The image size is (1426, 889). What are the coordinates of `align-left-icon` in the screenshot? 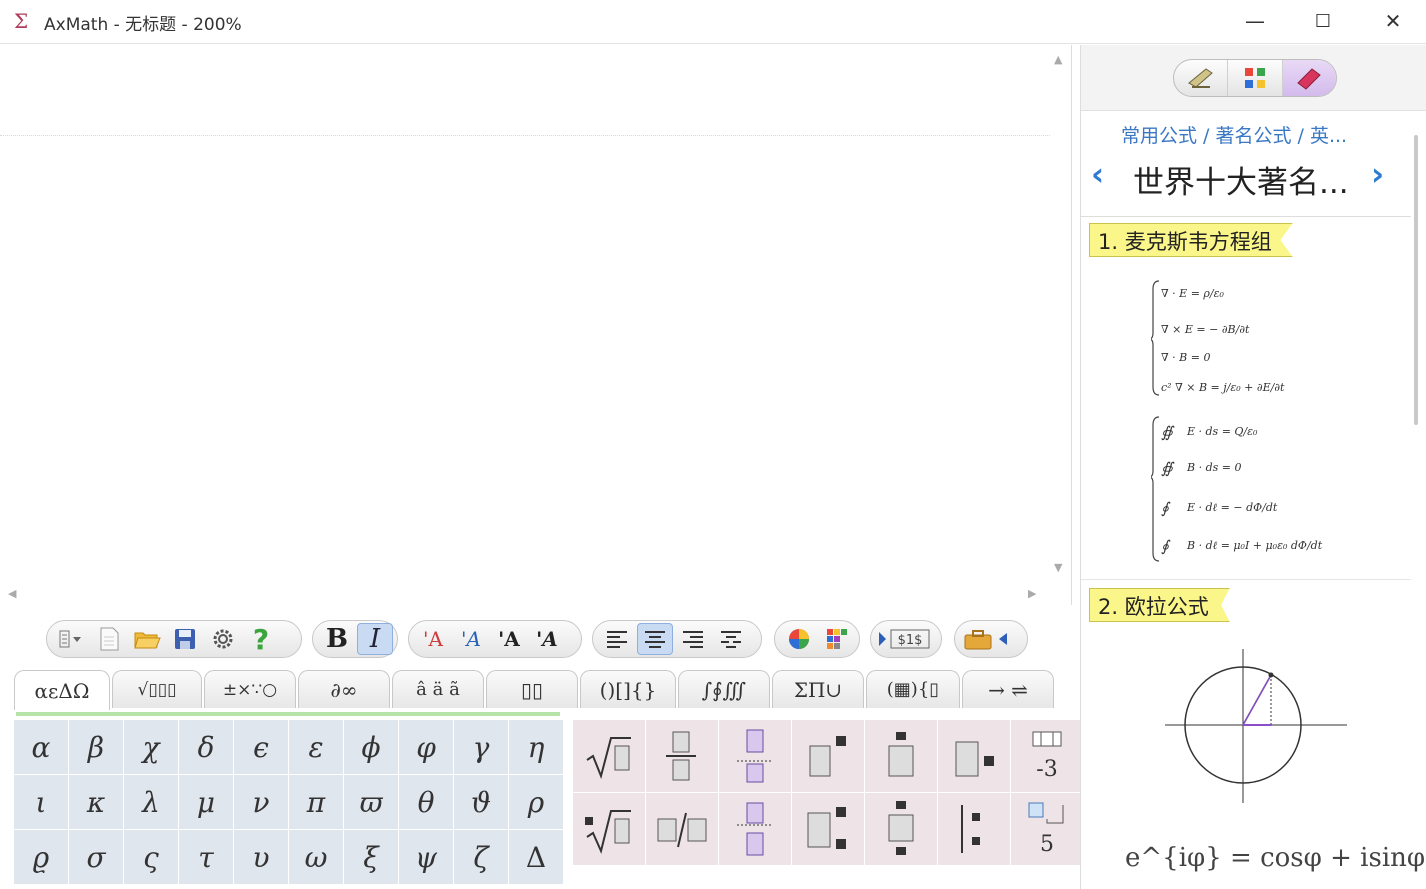 It's located at (617, 639).